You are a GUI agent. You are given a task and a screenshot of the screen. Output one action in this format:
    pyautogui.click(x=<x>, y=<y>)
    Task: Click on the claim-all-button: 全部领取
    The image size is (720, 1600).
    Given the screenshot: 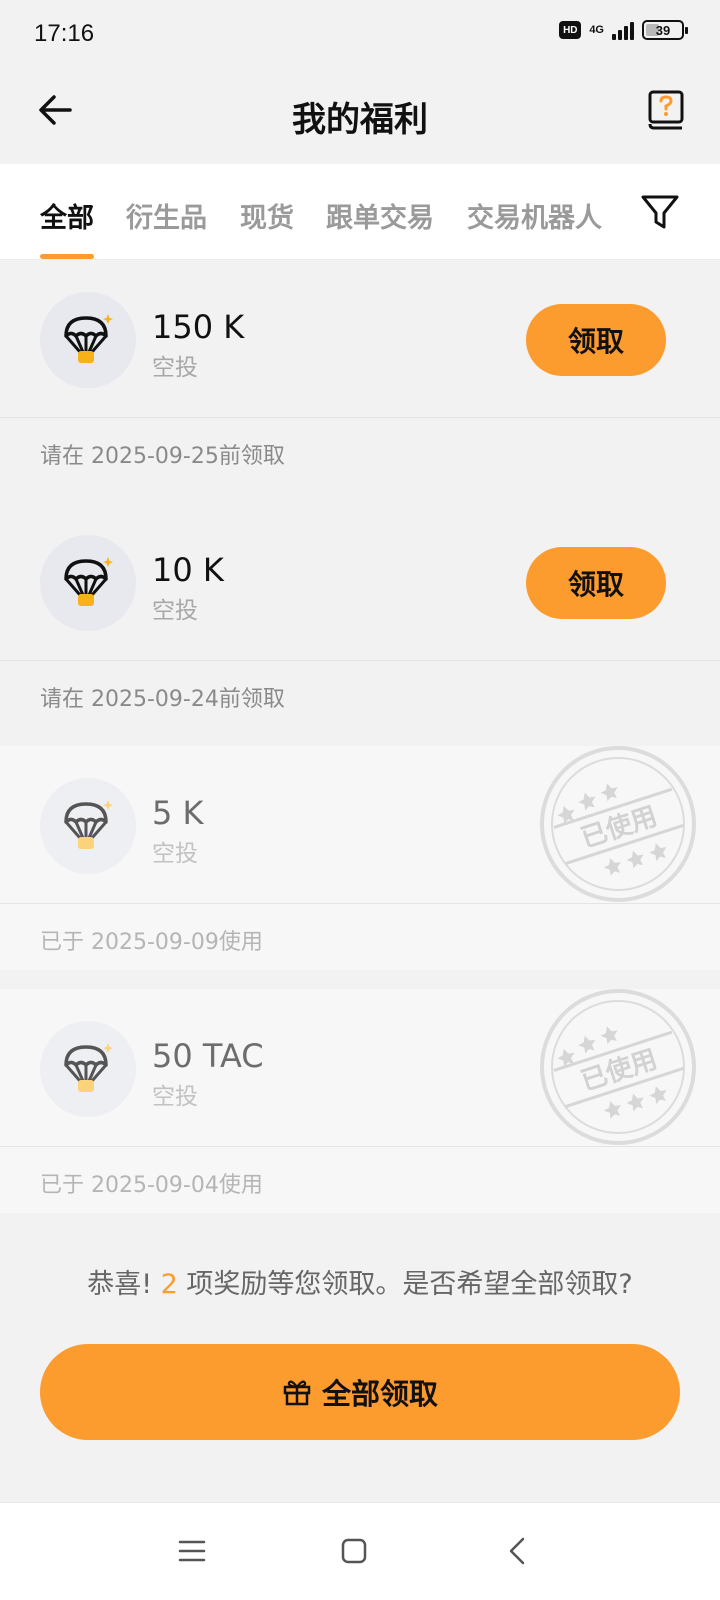 What is the action you would take?
    pyautogui.click(x=360, y=1392)
    